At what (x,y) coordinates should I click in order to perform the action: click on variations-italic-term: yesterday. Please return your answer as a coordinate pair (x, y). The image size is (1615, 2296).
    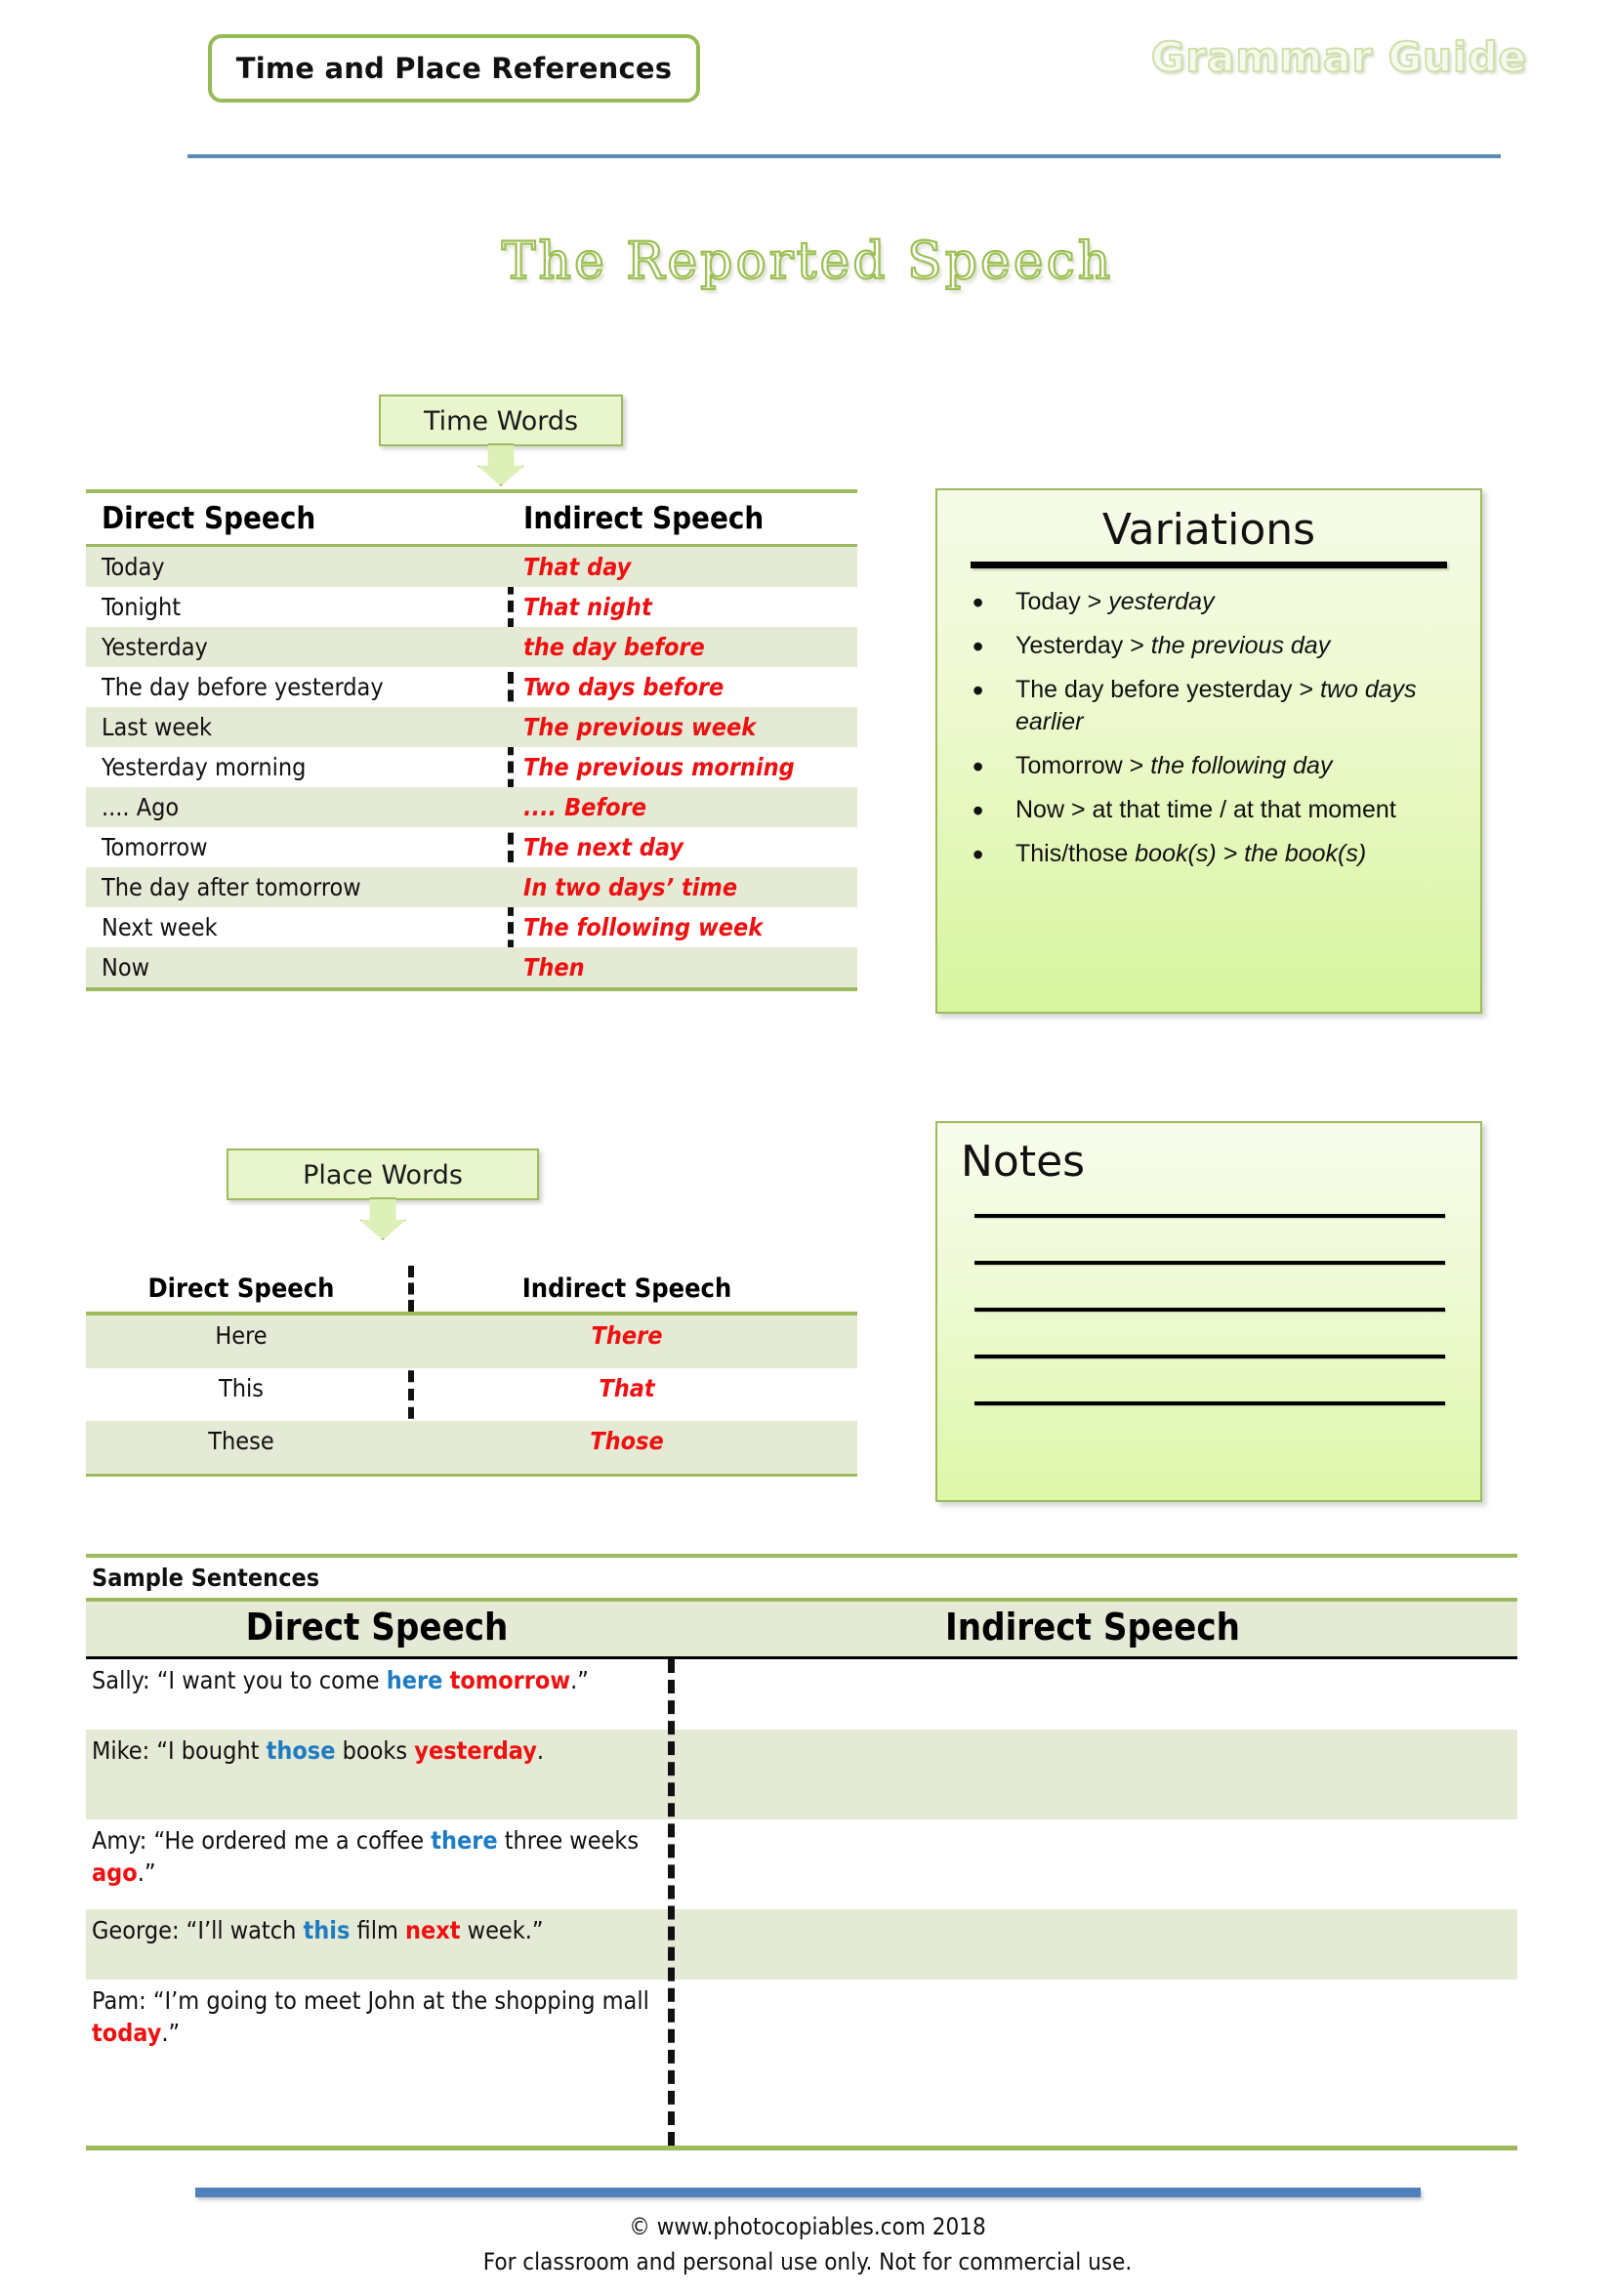
    Looking at the image, I should click on (1162, 601).